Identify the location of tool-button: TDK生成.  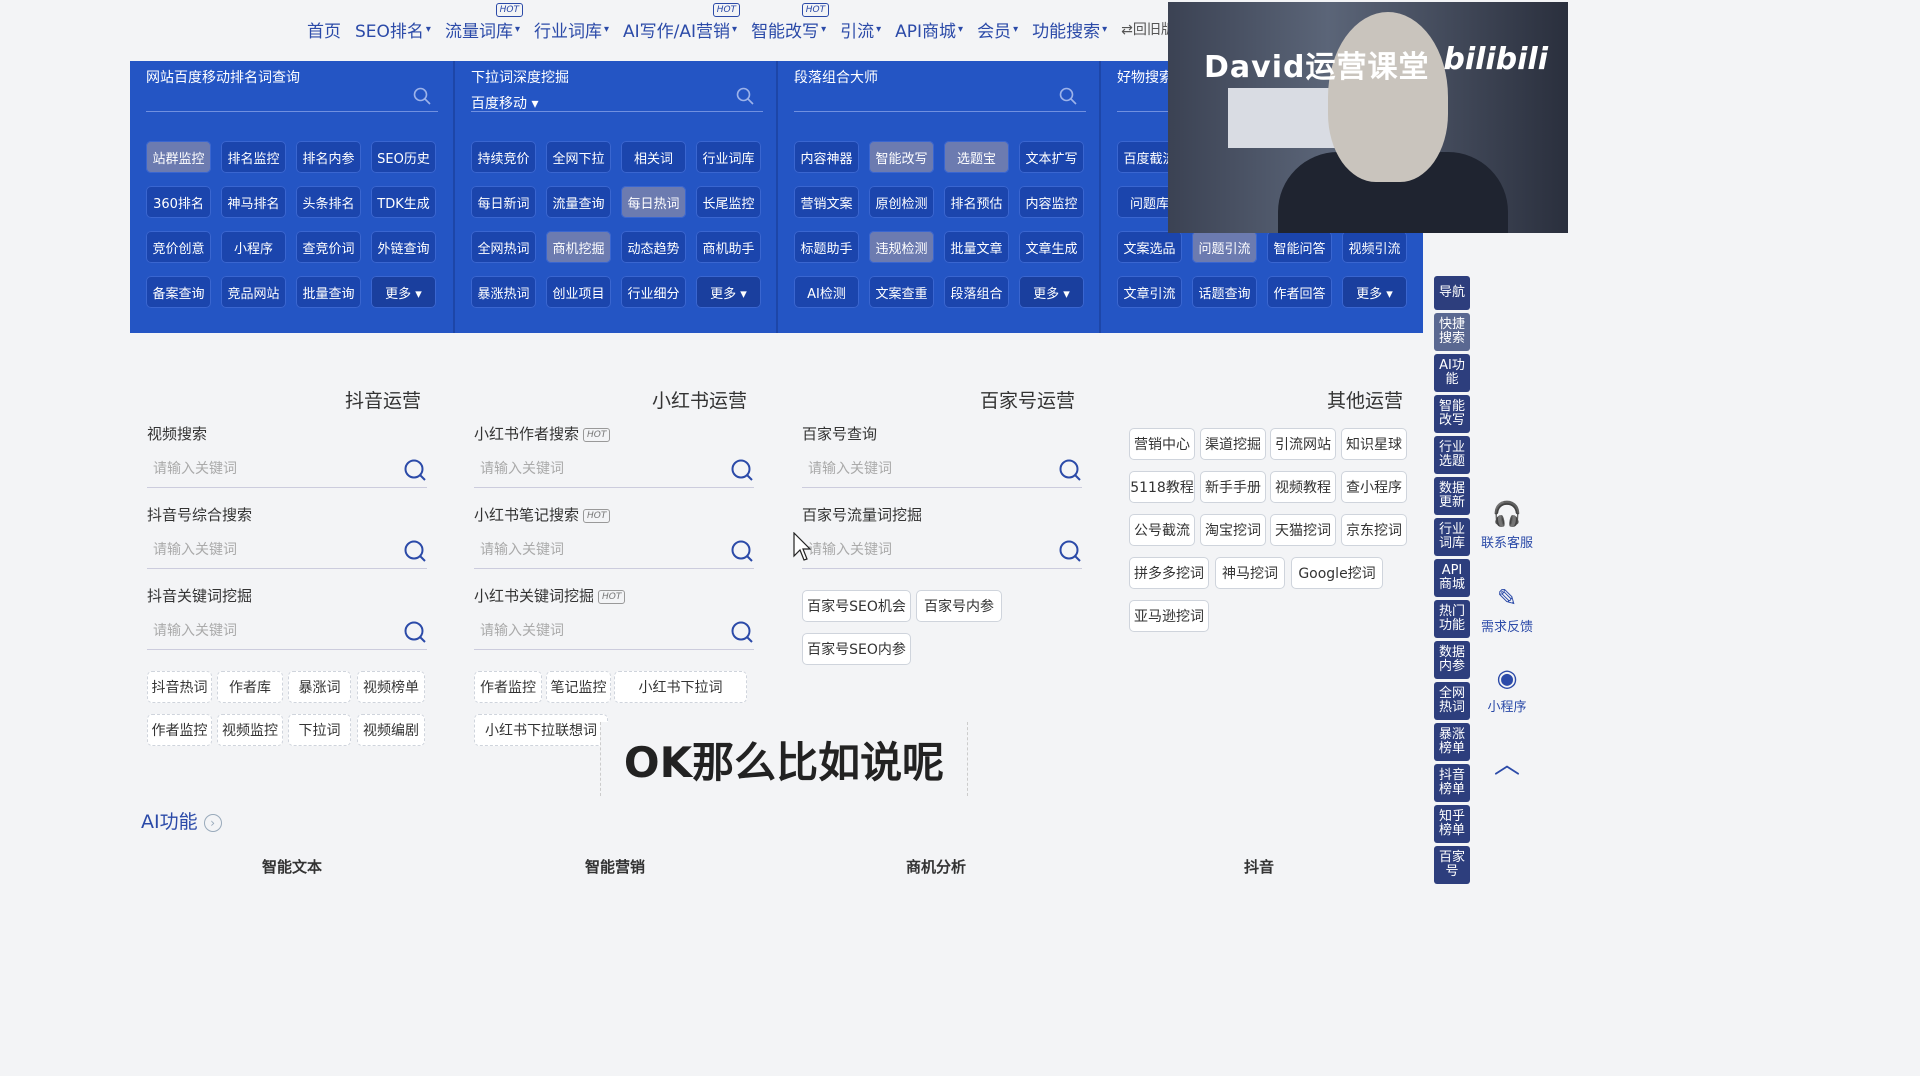
(403, 202).